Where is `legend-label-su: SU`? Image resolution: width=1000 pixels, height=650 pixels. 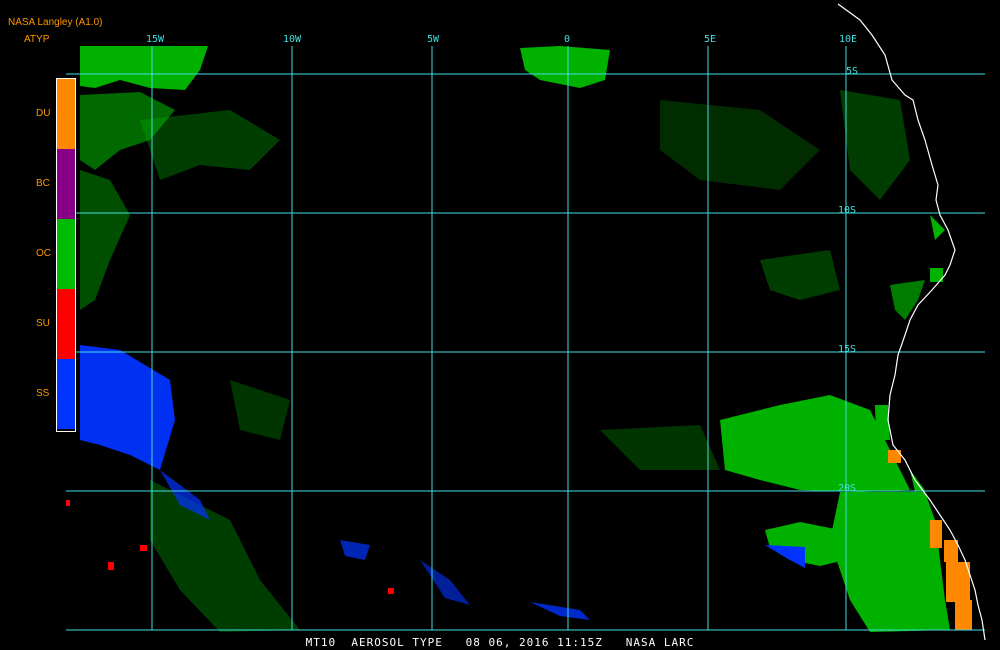 legend-label-su: SU is located at coordinates (43, 323).